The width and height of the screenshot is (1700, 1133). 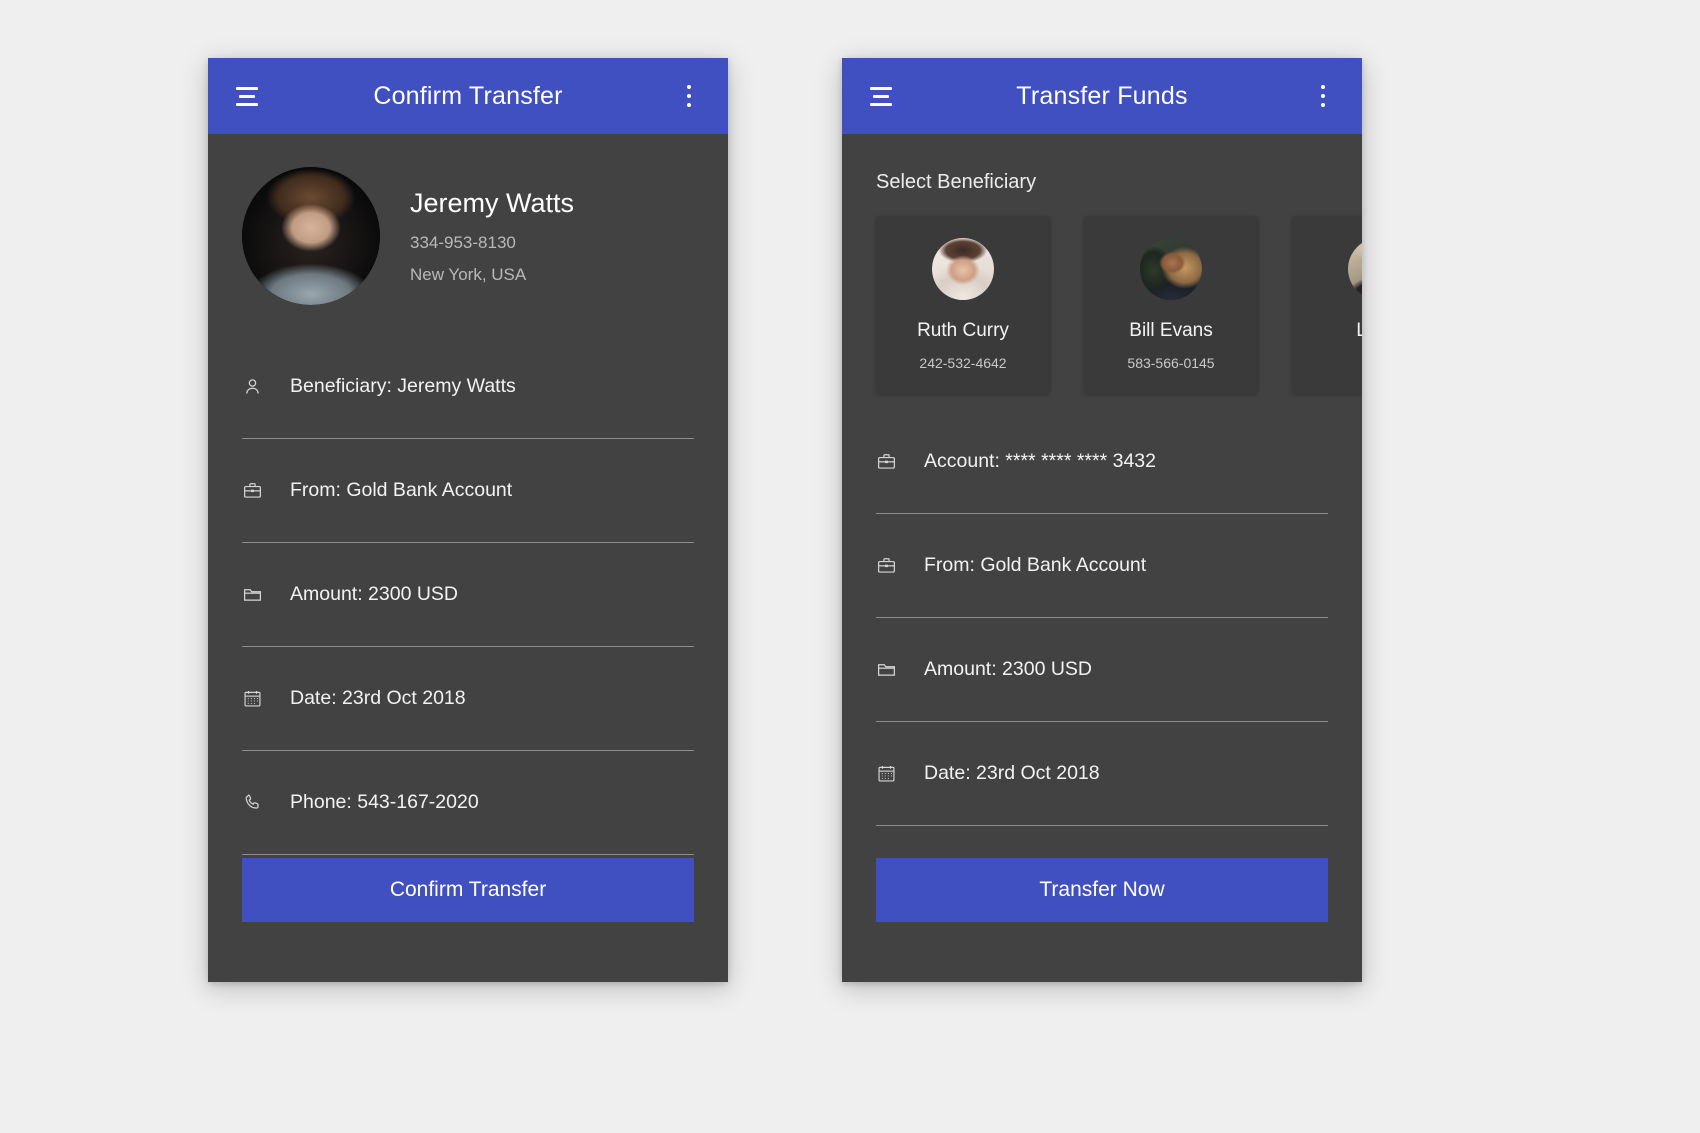 What do you see at coordinates (963, 330) in the screenshot?
I see `beneficiary-name: Ruth Curry` at bounding box center [963, 330].